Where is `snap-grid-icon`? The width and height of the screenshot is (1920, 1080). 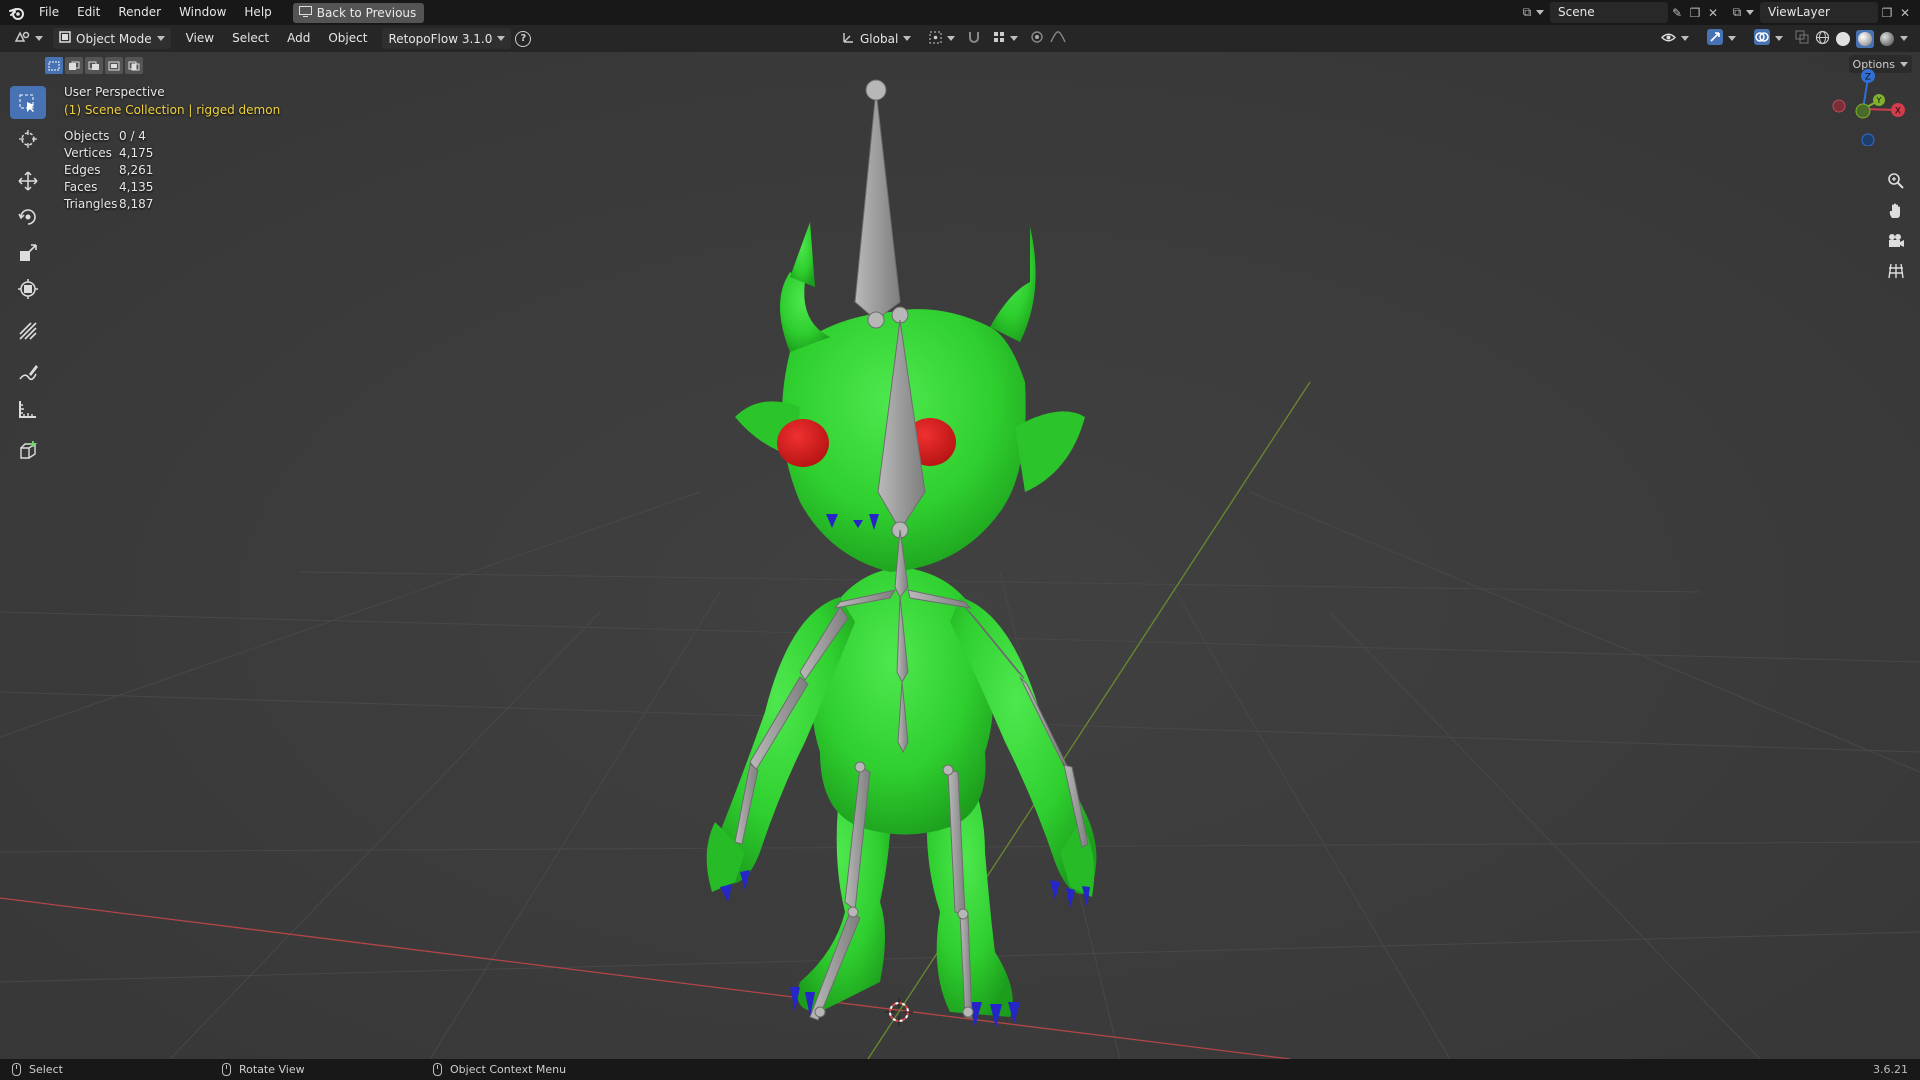 snap-grid-icon is located at coordinates (999, 38).